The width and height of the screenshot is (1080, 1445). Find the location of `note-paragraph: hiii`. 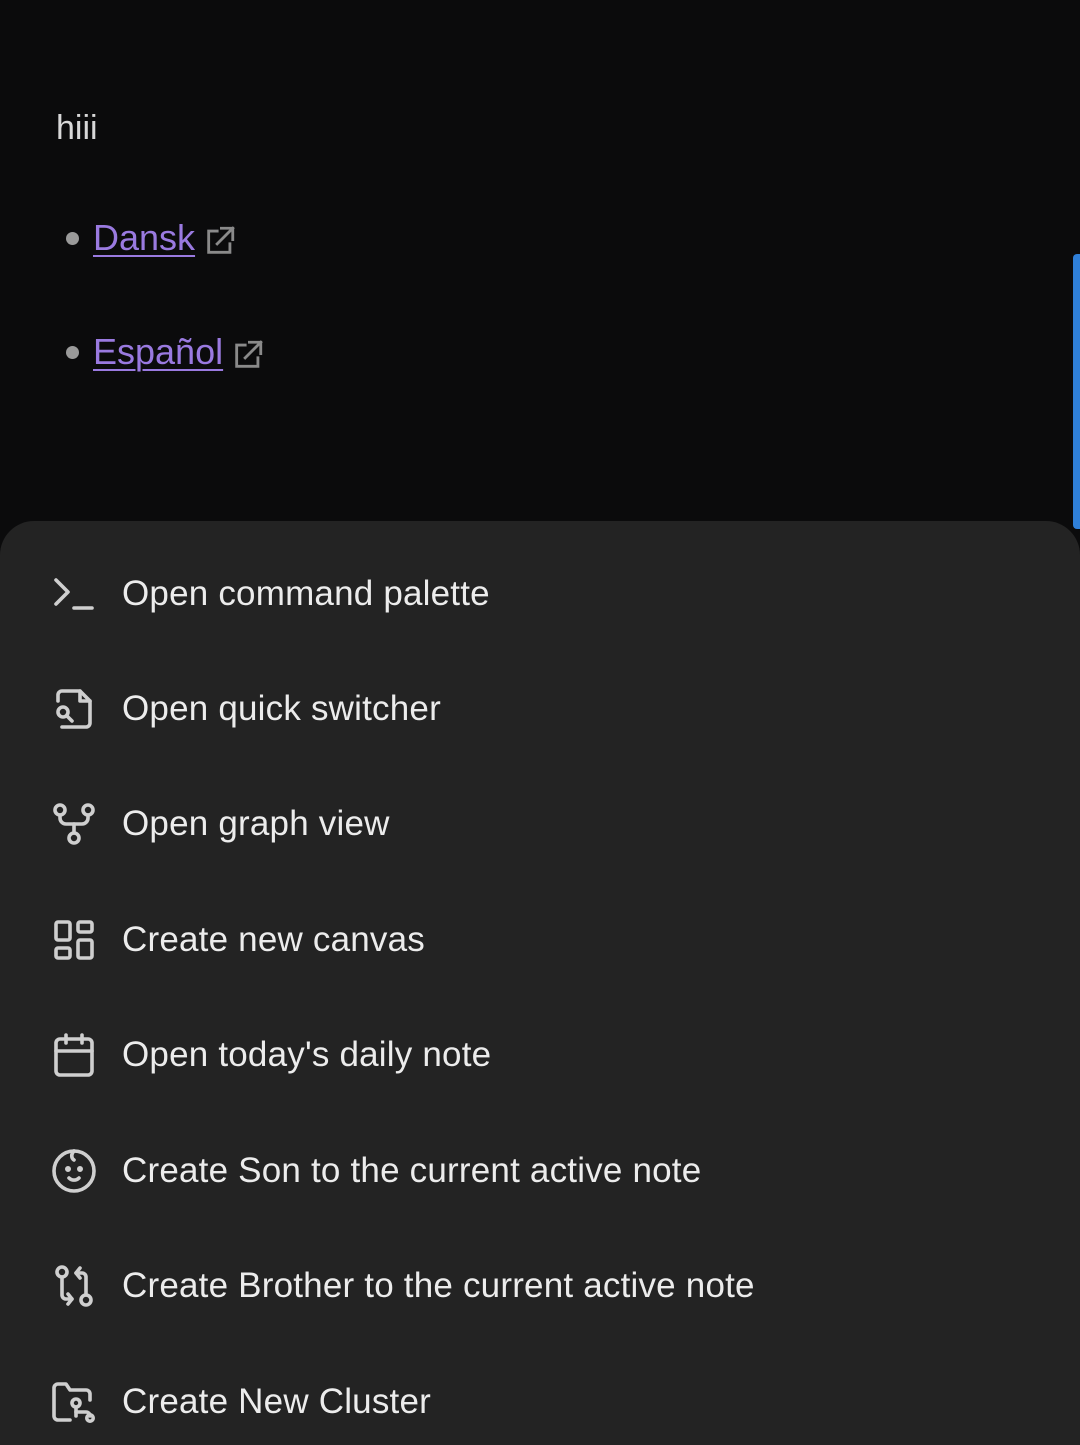

note-paragraph: hiii is located at coordinates (77, 128).